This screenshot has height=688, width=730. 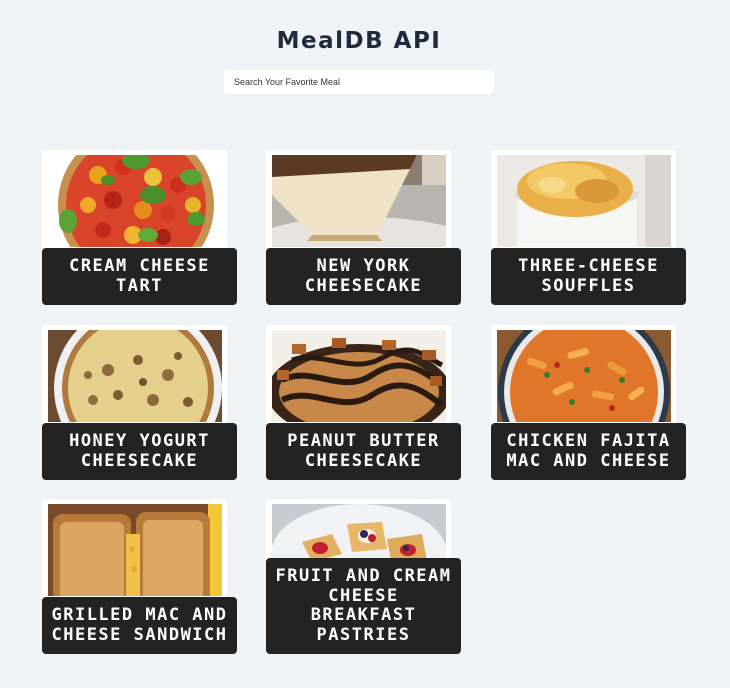 I want to click on meal-title: Chicken Fajita Mac and Cheese, so click(x=588, y=451).